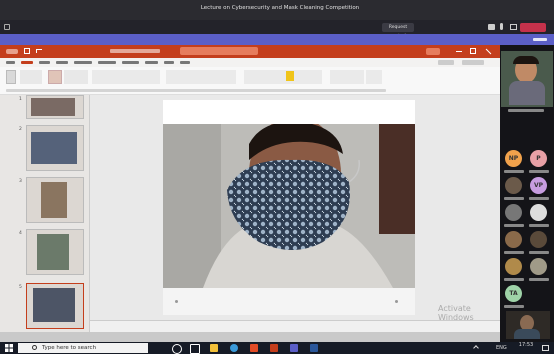 Image resolution: width=554 pixels, height=354 pixels. What do you see at coordinates (195, 349) in the screenshot?
I see `task-view-icon` at bounding box center [195, 349].